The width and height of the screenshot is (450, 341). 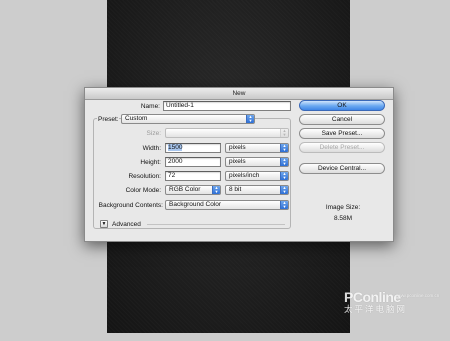 What do you see at coordinates (150, 106) in the screenshot?
I see `name-label: Name:` at bounding box center [150, 106].